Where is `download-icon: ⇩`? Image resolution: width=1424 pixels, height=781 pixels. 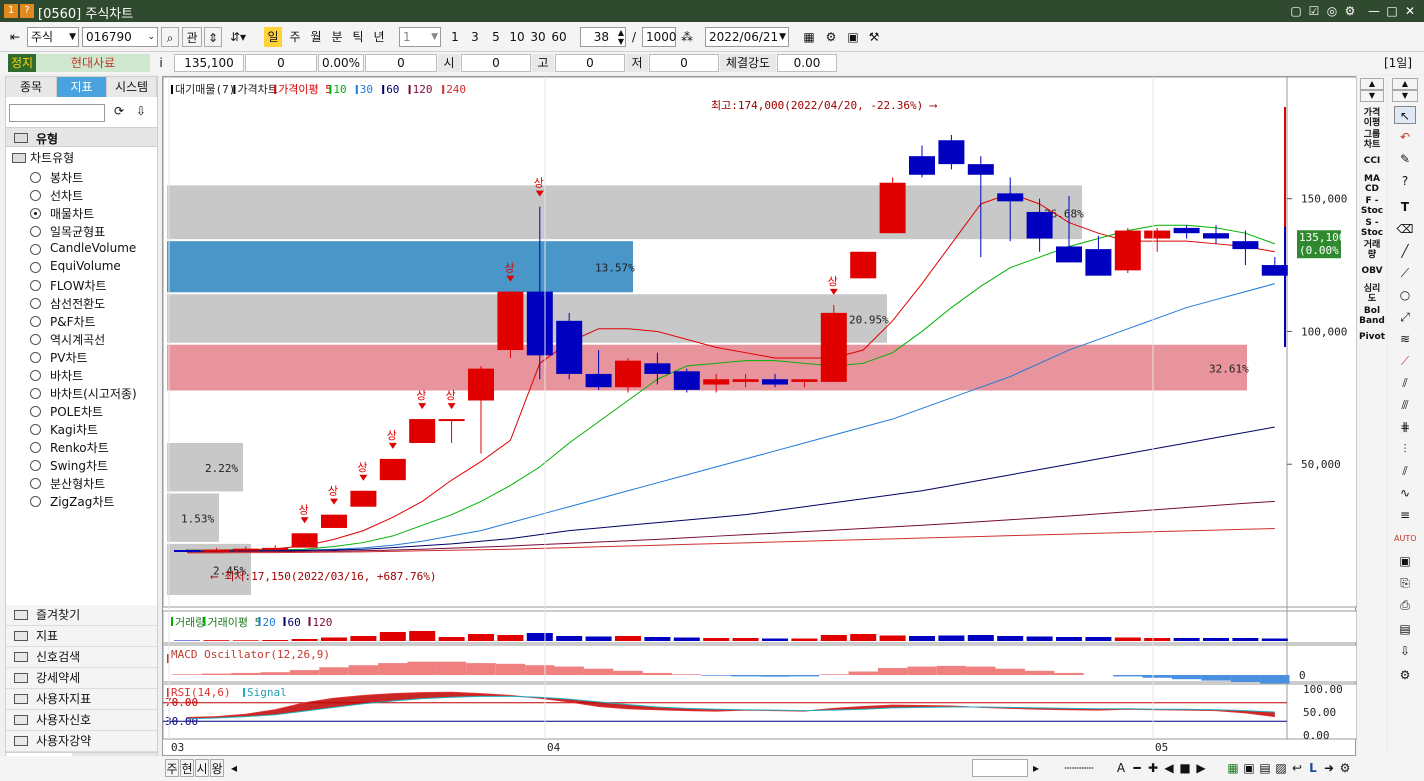 download-icon: ⇩ is located at coordinates (141, 113).